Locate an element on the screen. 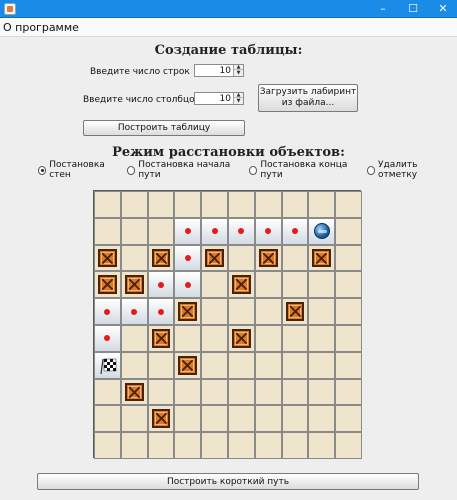  radio-path-start: Постановка начала пути is located at coordinates (184, 170).